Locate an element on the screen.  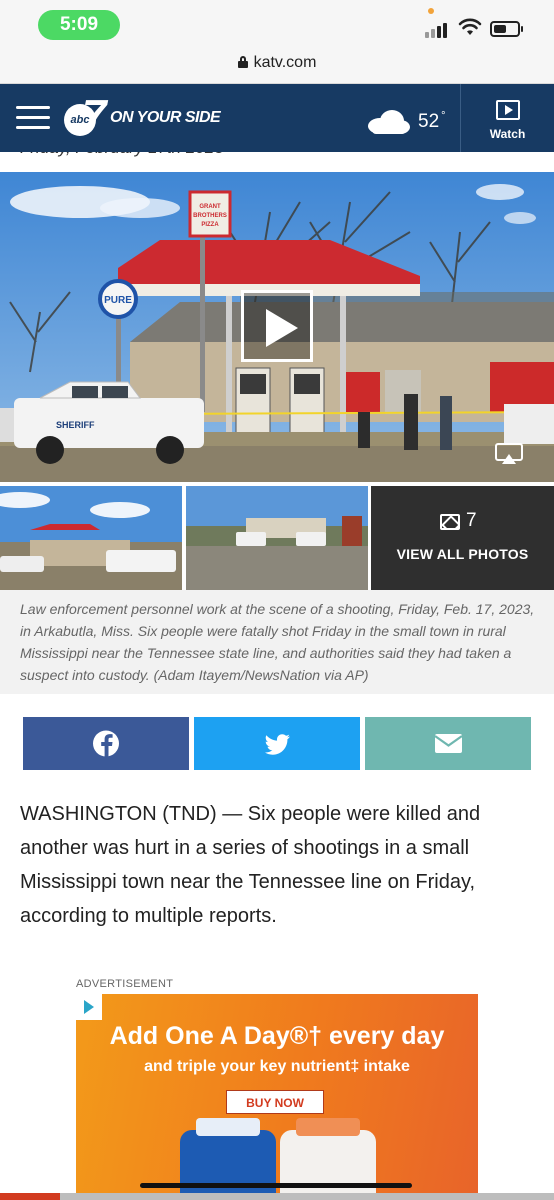
lock-icon is located at coordinates (242, 62).